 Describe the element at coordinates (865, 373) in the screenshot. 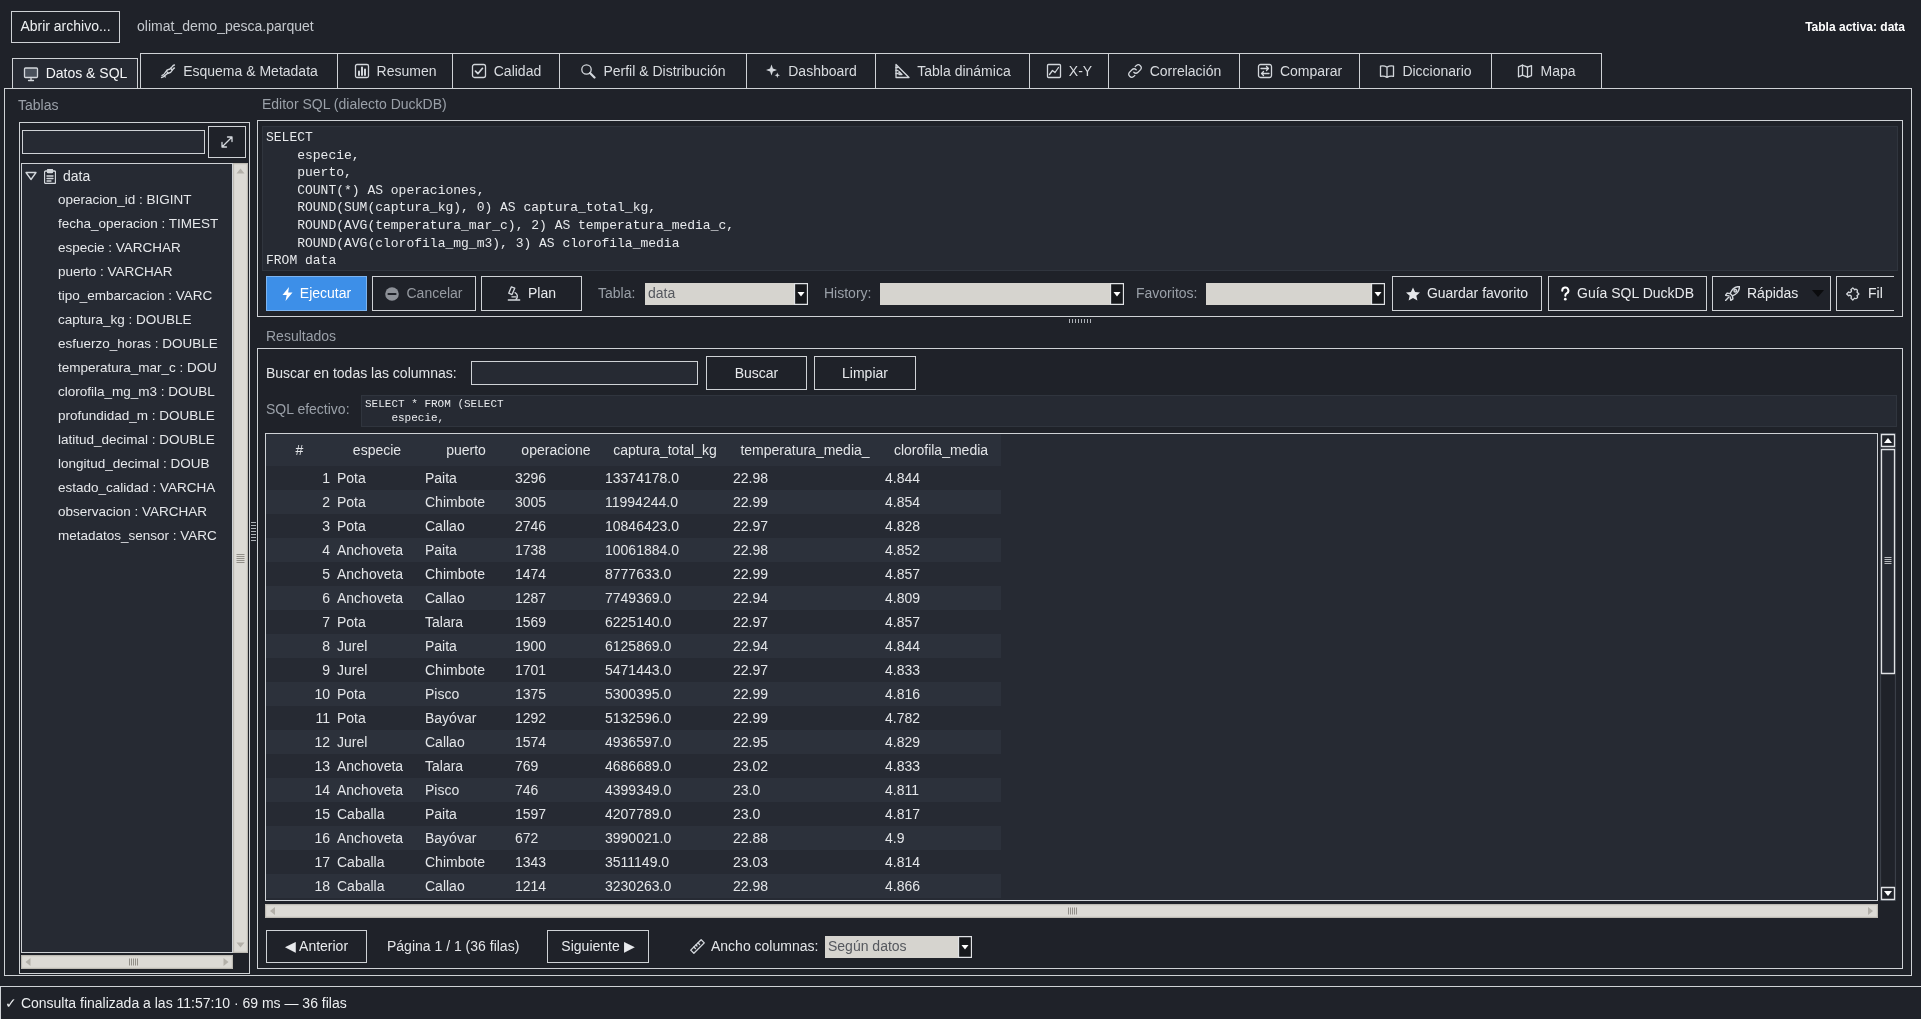

I see `clear-button: Limpiar` at that location.